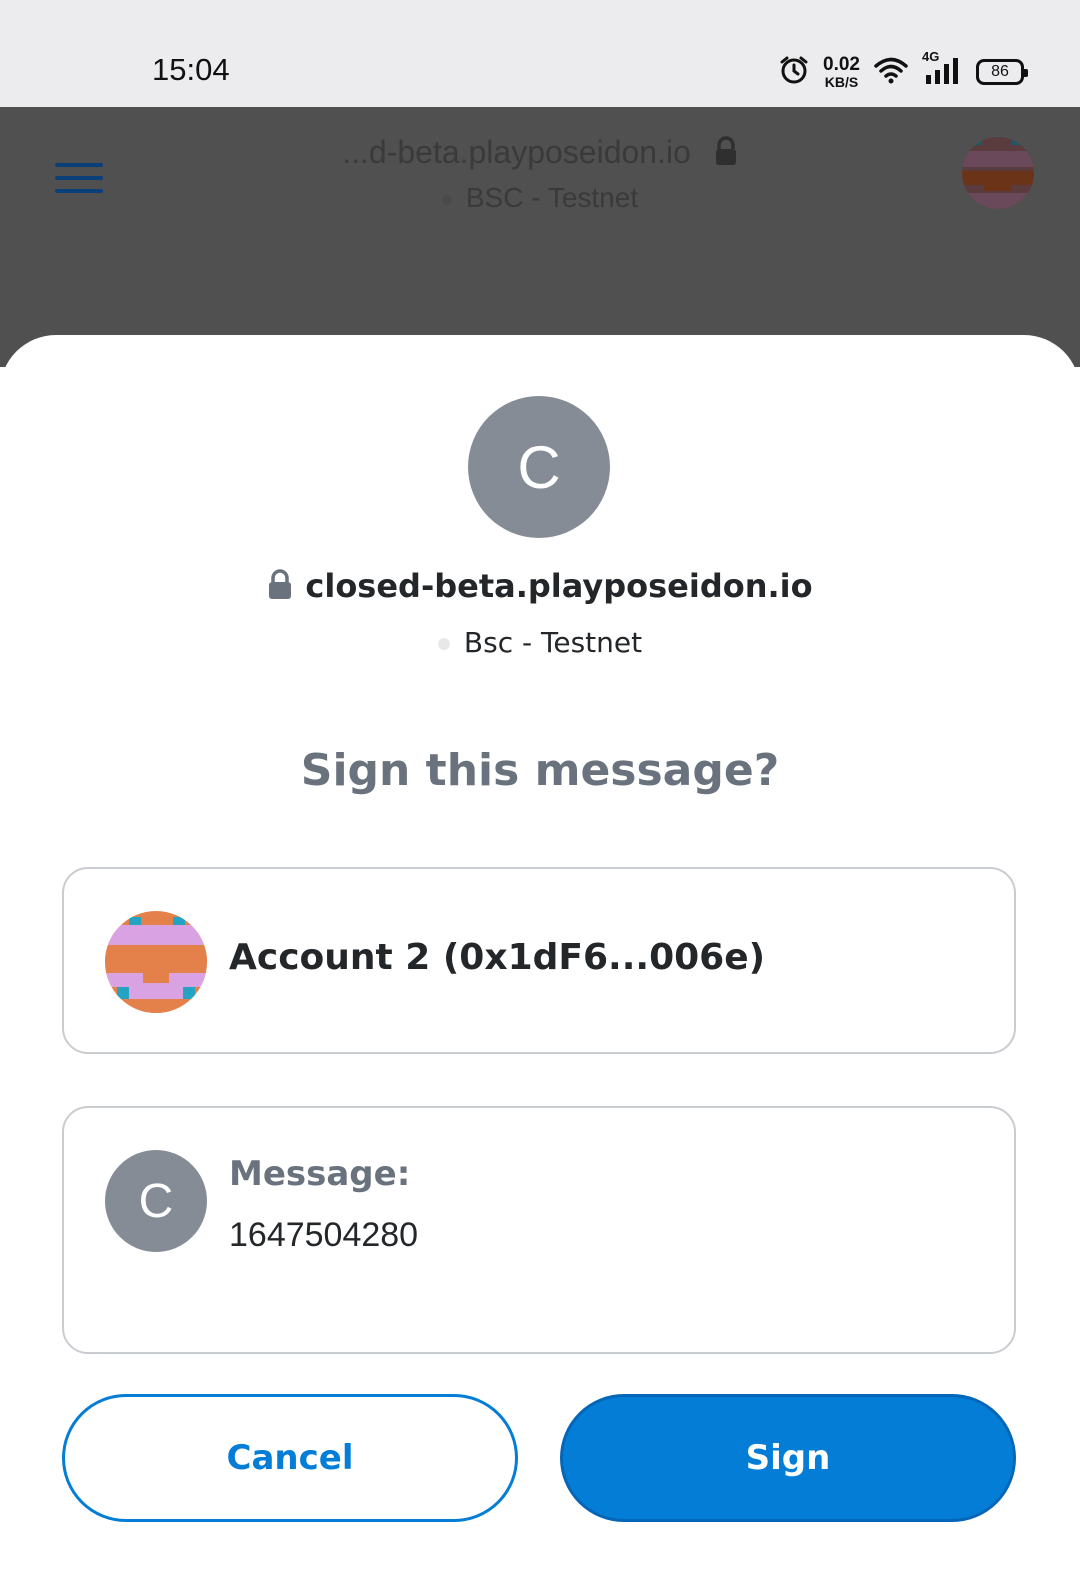 The image size is (1080, 1572). I want to click on browser-url: ...d-beta.playposeidon.io, so click(540, 154).